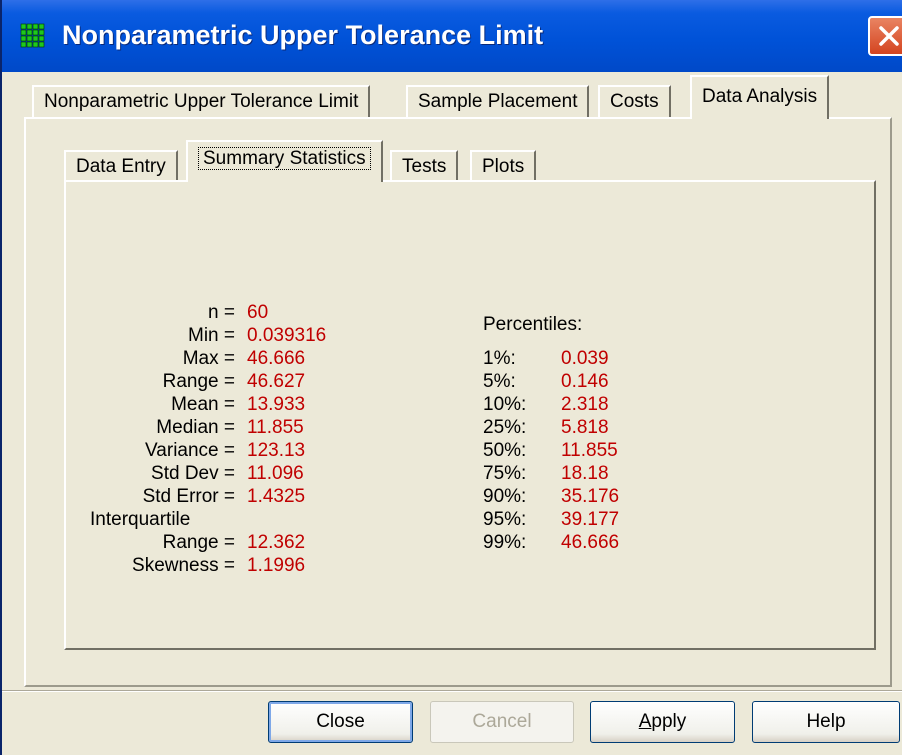 The height and width of the screenshot is (755, 902). Describe the element at coordinates (198, 381) in the screenshot. I see `stat-label-range: Range =` at that location.